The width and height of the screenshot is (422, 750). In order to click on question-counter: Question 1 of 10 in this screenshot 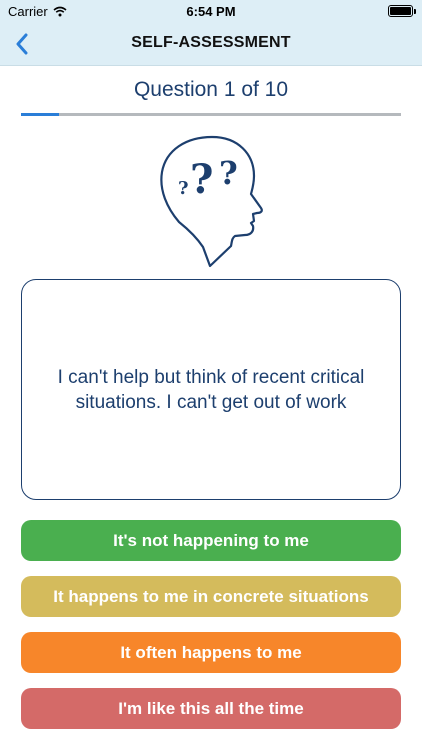, I will do `click(211, 89)`.